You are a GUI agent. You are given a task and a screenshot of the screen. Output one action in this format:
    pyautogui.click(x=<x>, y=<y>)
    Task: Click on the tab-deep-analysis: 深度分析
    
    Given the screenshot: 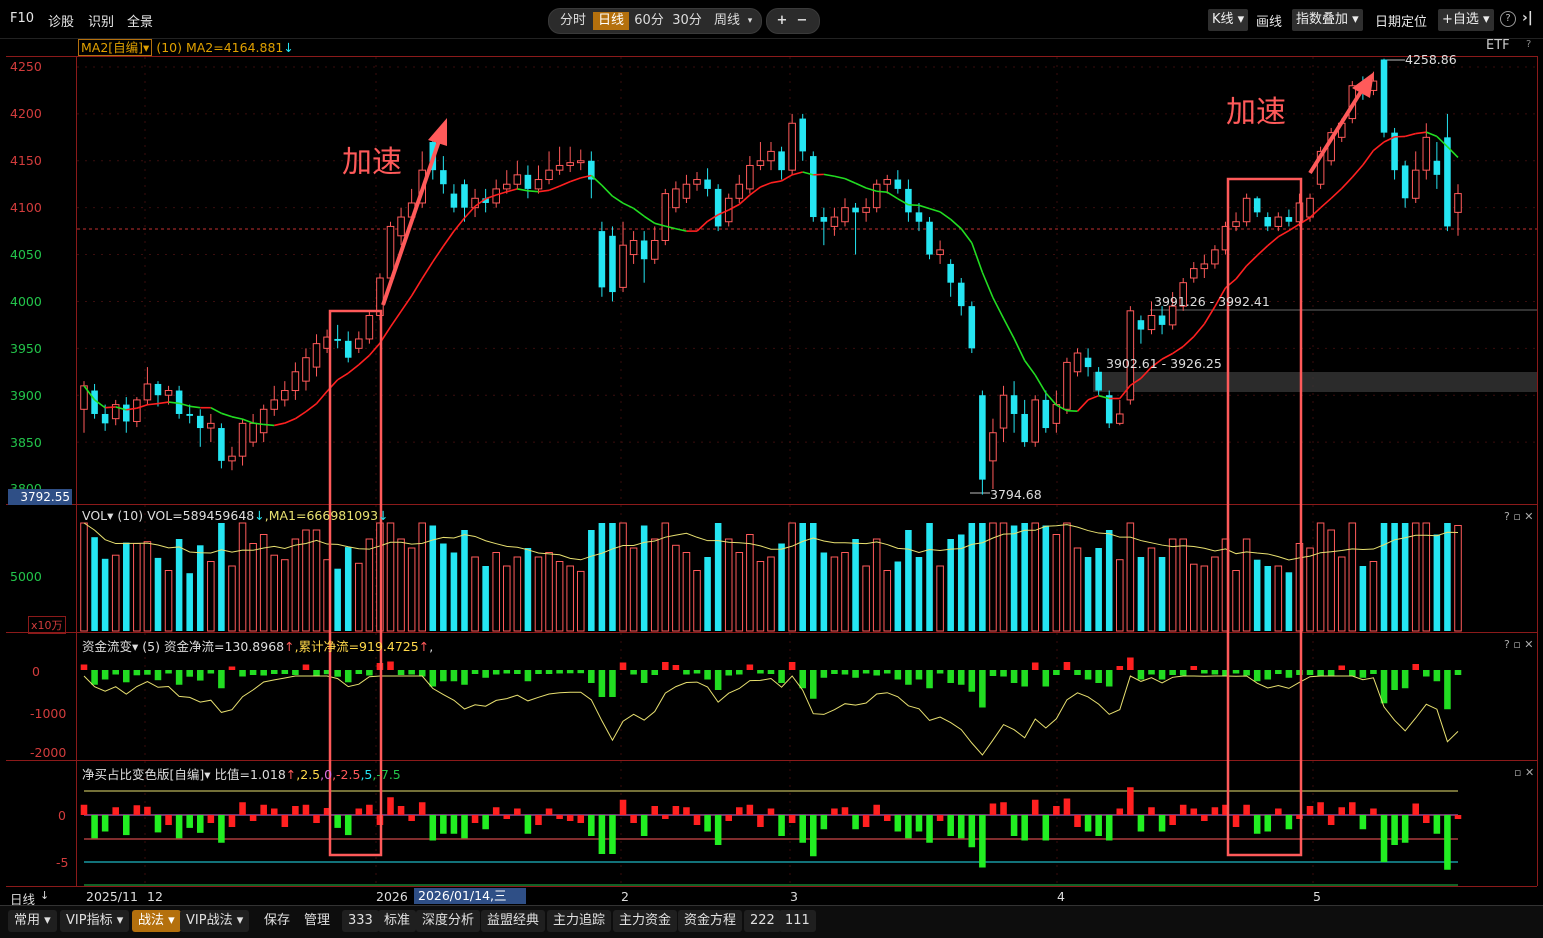 What is the action you would take?
    pyautogui.click(x=448, y=921)
    